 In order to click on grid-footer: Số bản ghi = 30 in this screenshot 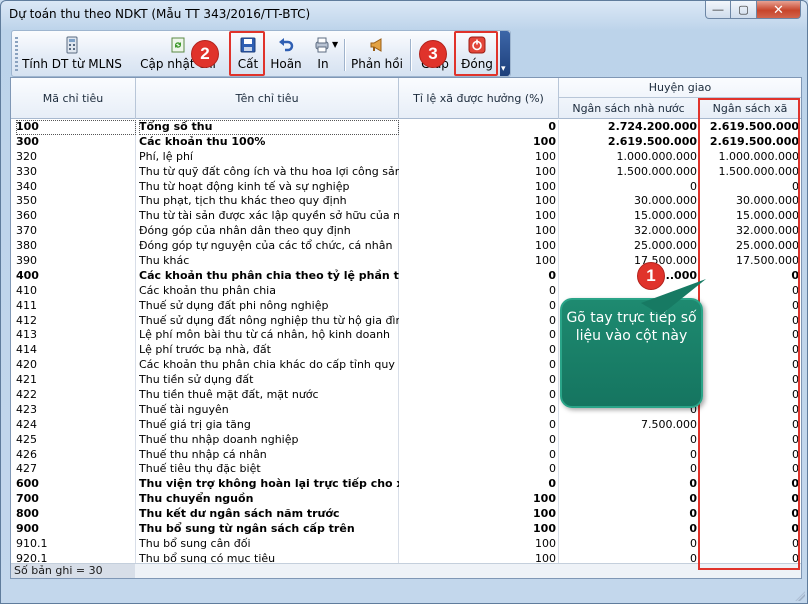, I will do `click(406, 570)`.